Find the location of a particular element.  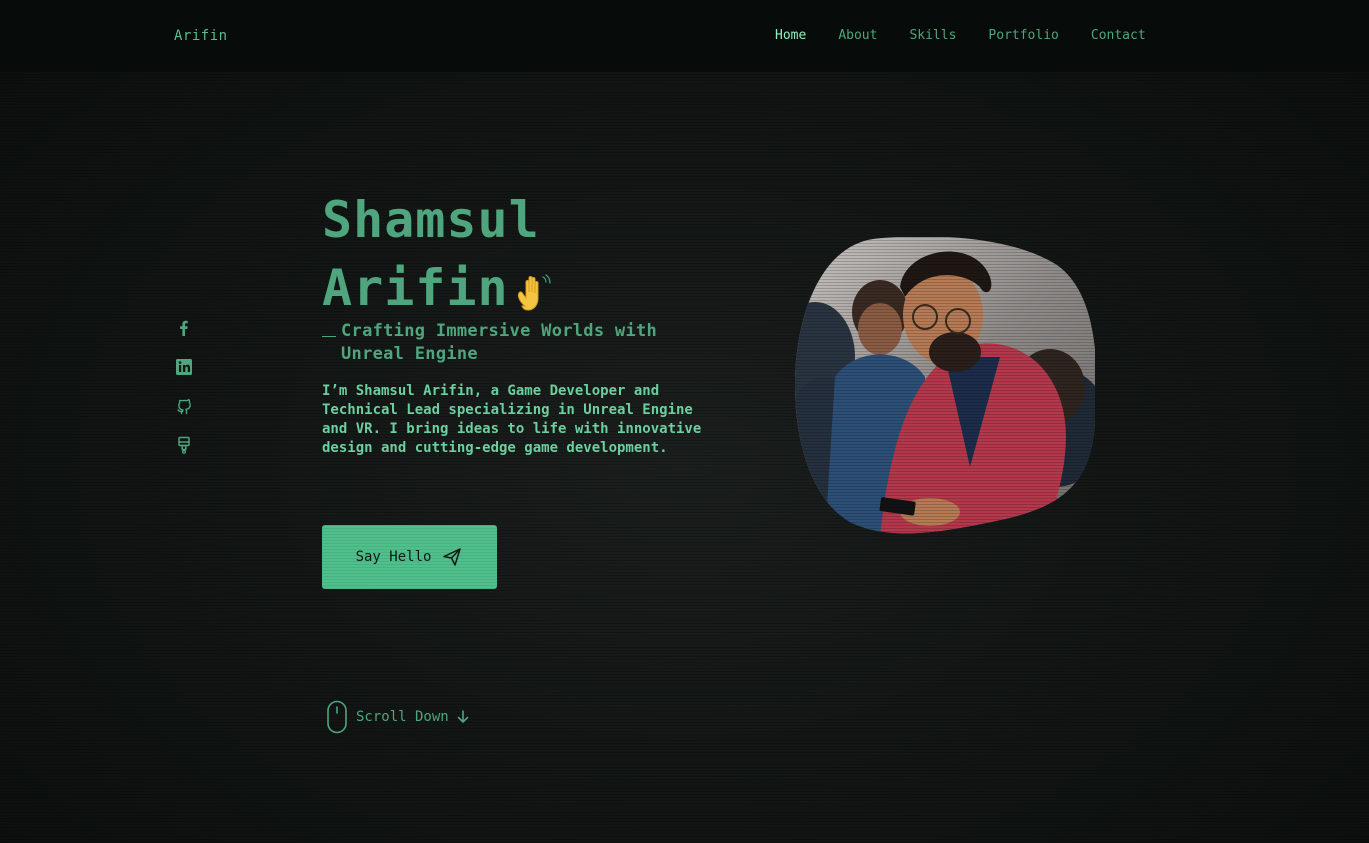

mouse-icon is located at coordinates (337, 717).